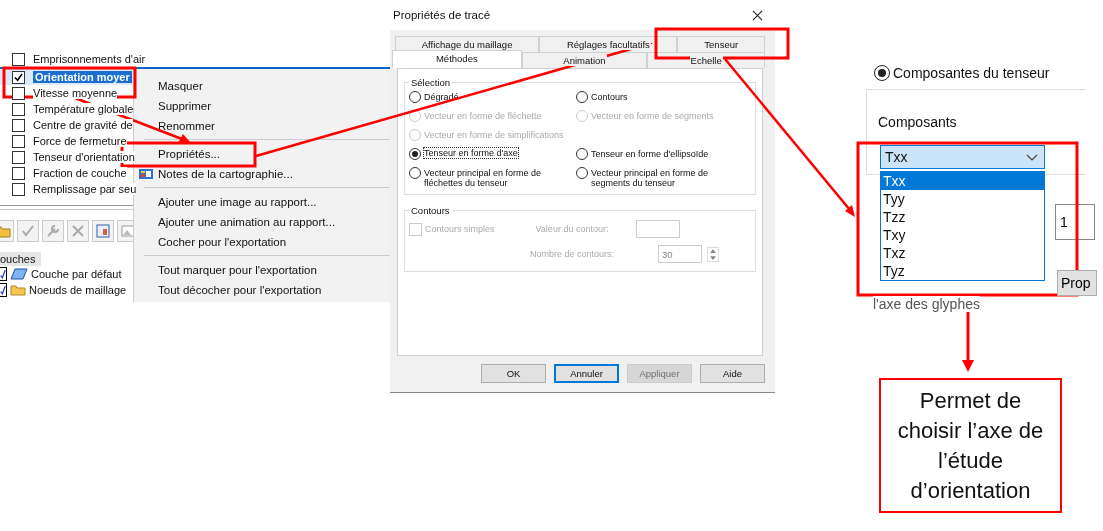  Describe the element at coordinates (1032, 157) in the screenshot. I see `chevron-icon` at that location.